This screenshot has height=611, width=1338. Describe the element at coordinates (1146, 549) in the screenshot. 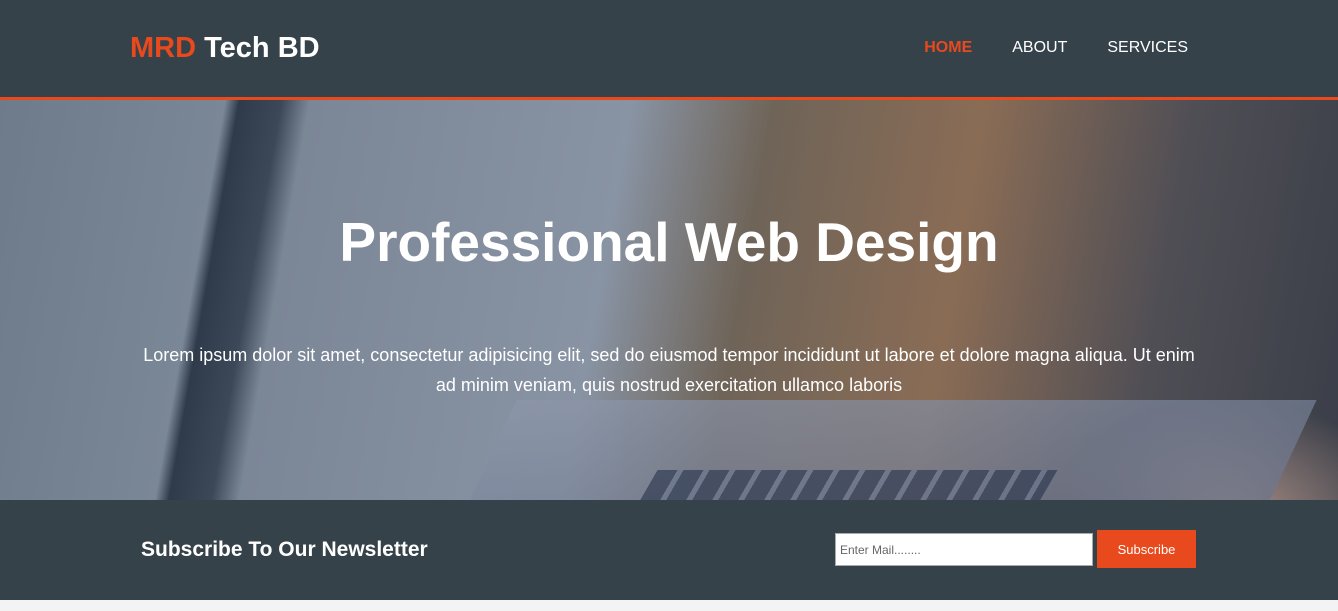

I see `subscribe-button: Subscribe` at that location.